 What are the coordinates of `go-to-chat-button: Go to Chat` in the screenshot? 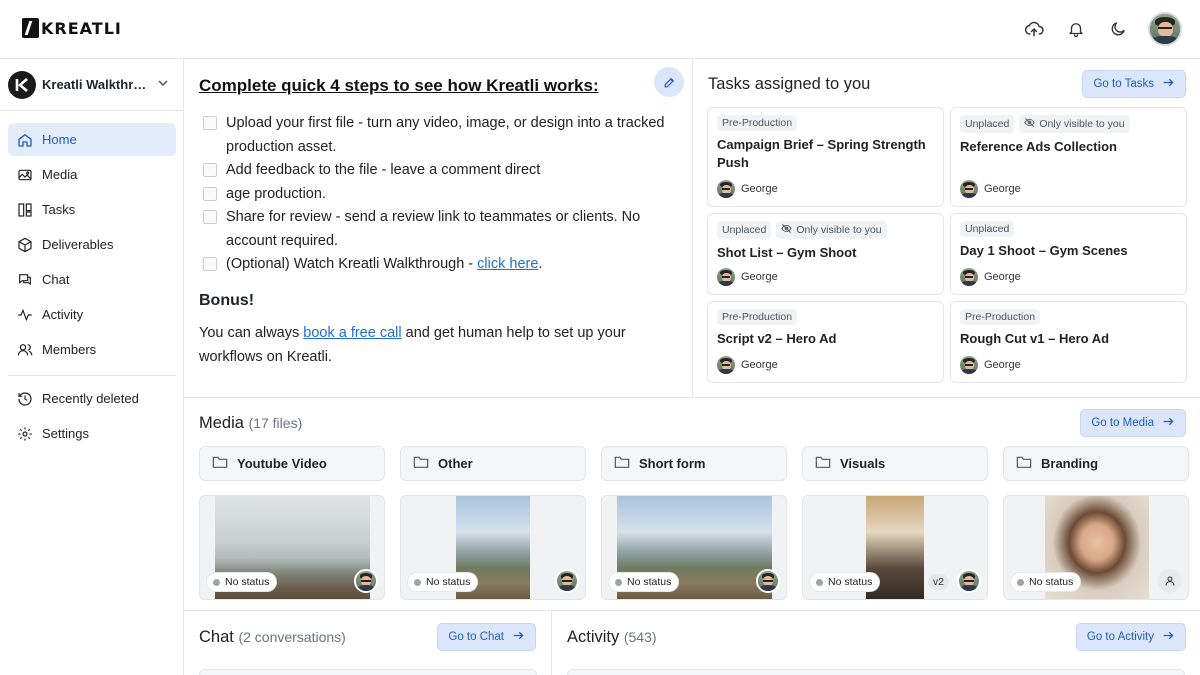 It's located at (486, 637).